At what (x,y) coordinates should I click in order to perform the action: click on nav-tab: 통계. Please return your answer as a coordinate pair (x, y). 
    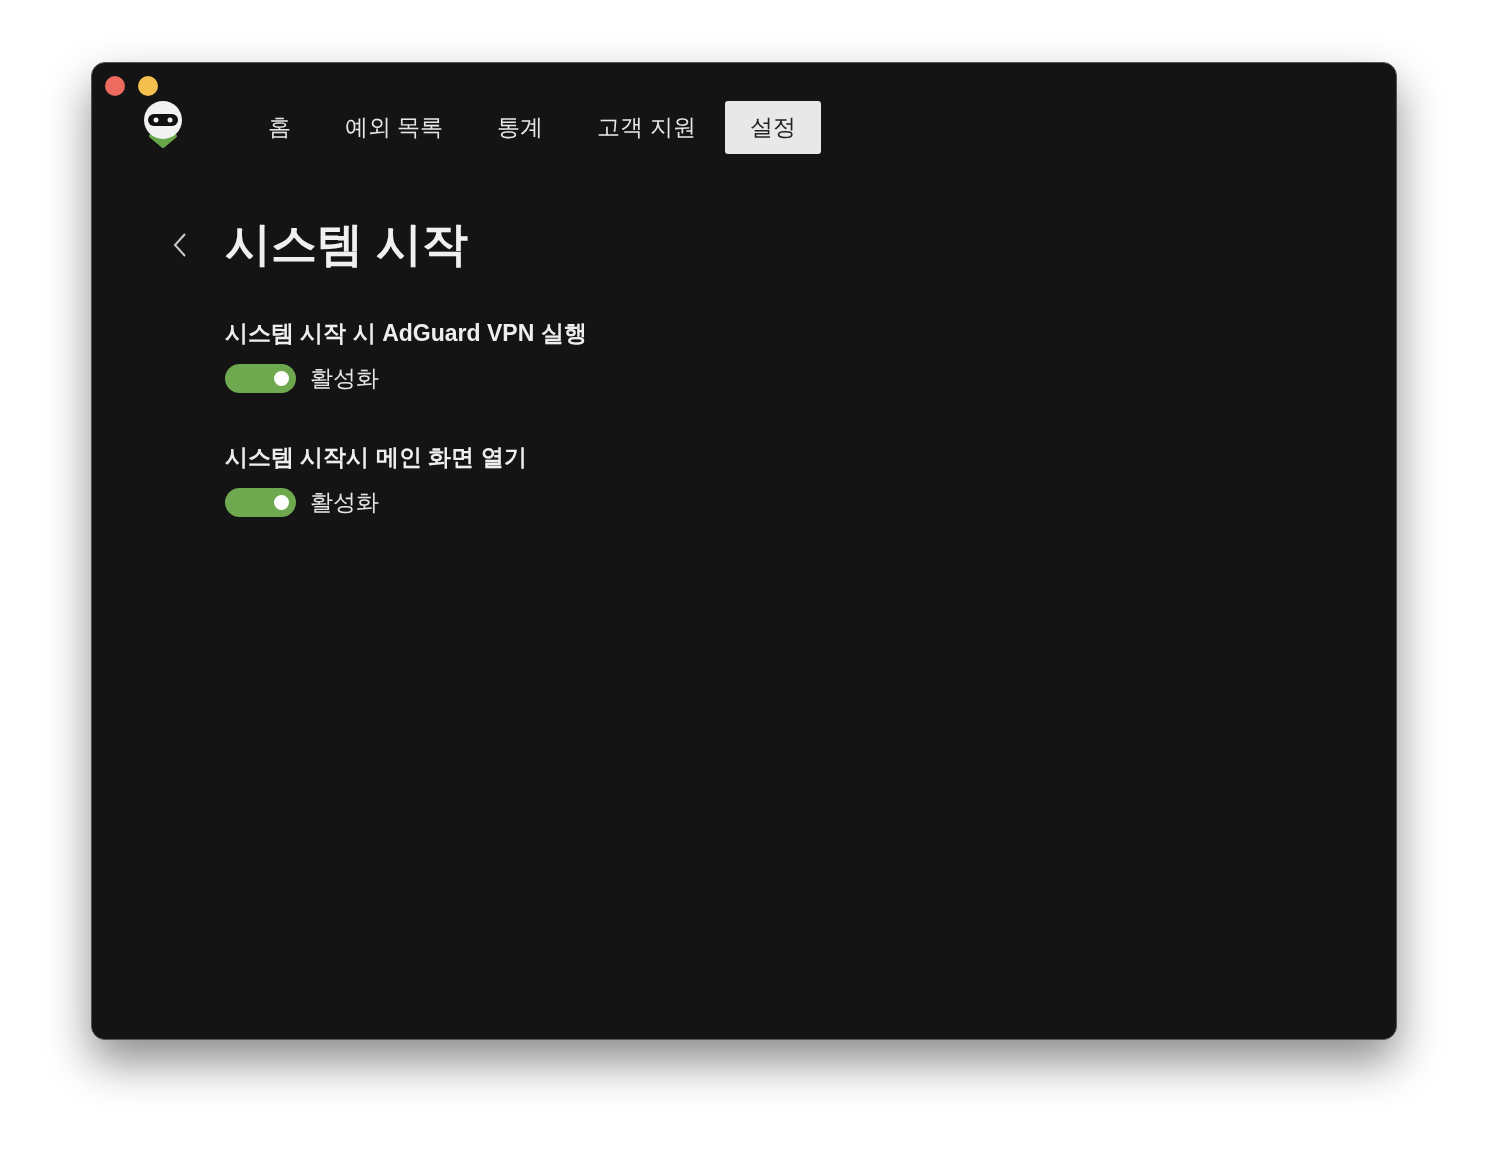
    Looking at the image, I should click on (520, 127).